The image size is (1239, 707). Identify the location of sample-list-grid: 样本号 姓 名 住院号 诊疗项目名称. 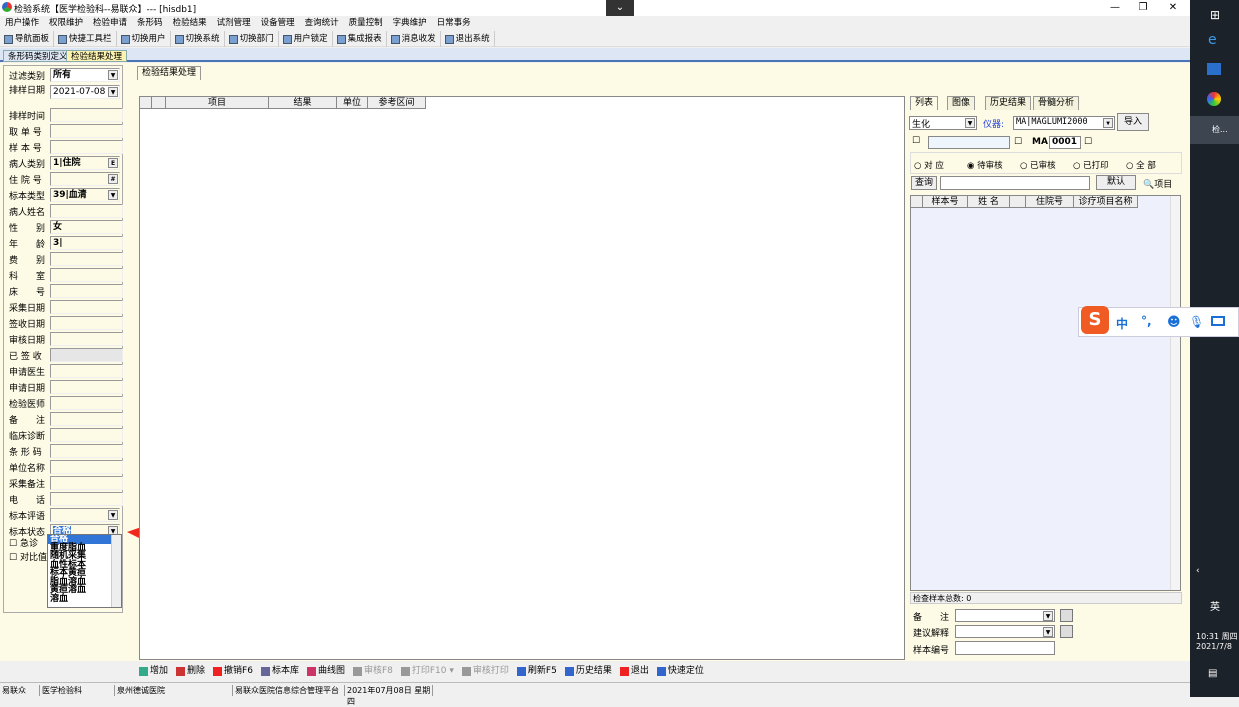
(1045, 393).